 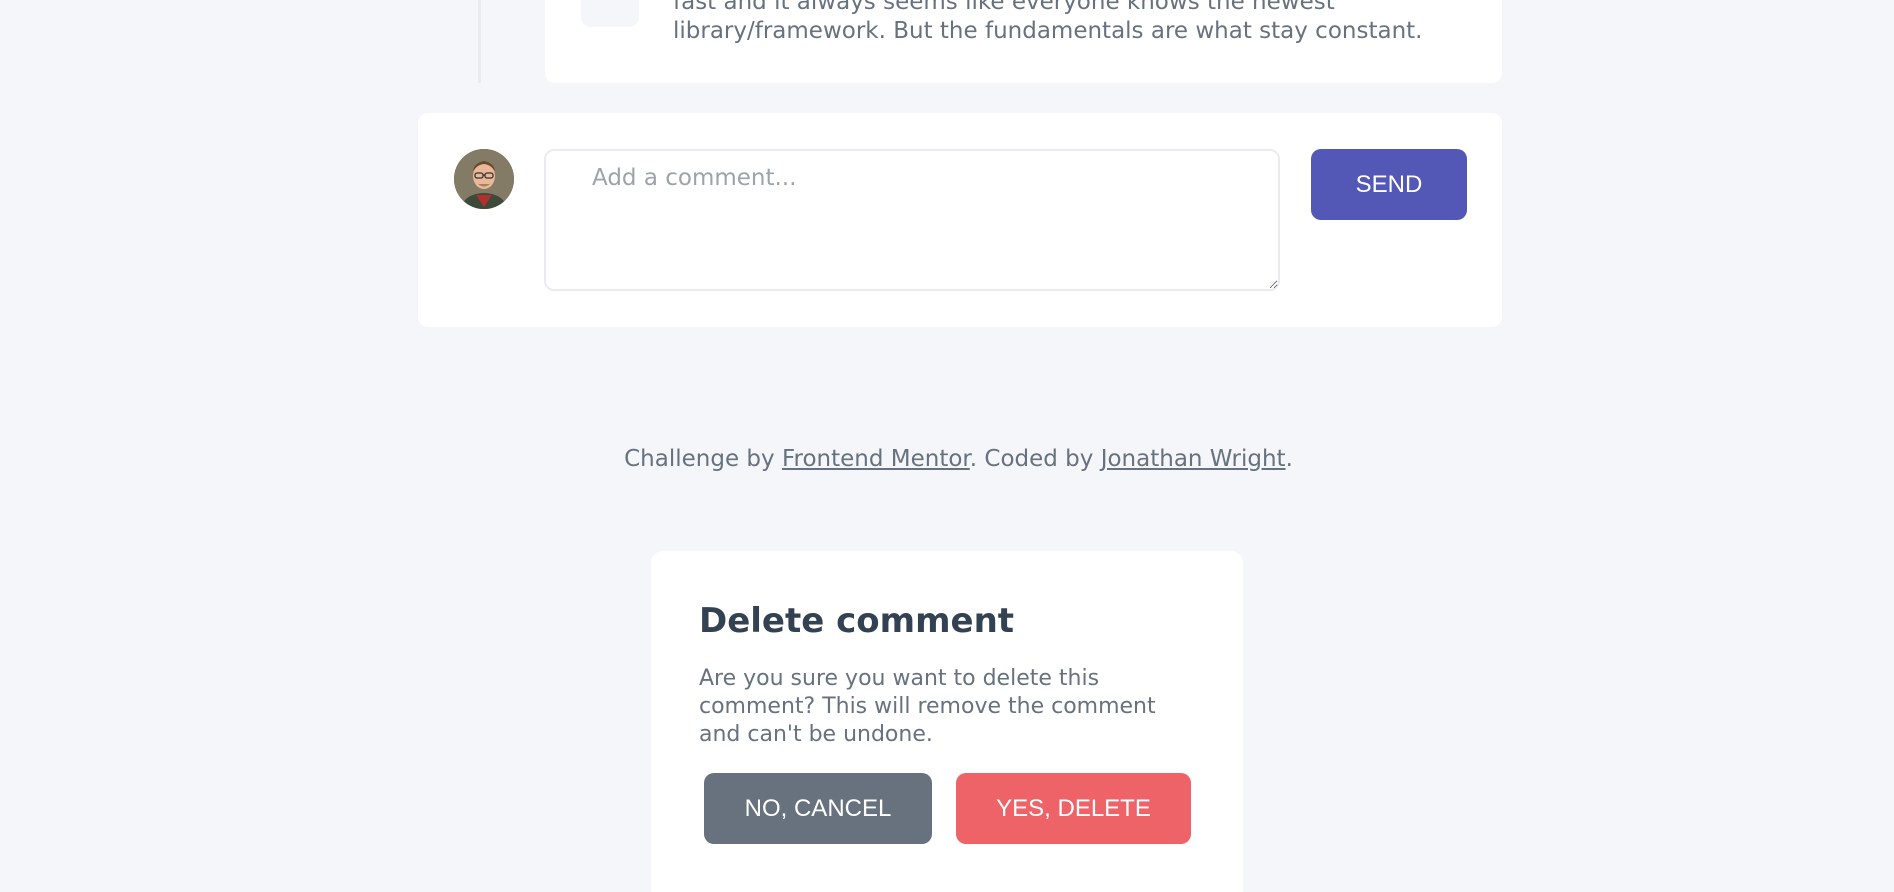 What do you see at coordinates (703, 459) in the screenshot?
I see `attribution-prefix: Challenge by` at bounding box center [703, 459].